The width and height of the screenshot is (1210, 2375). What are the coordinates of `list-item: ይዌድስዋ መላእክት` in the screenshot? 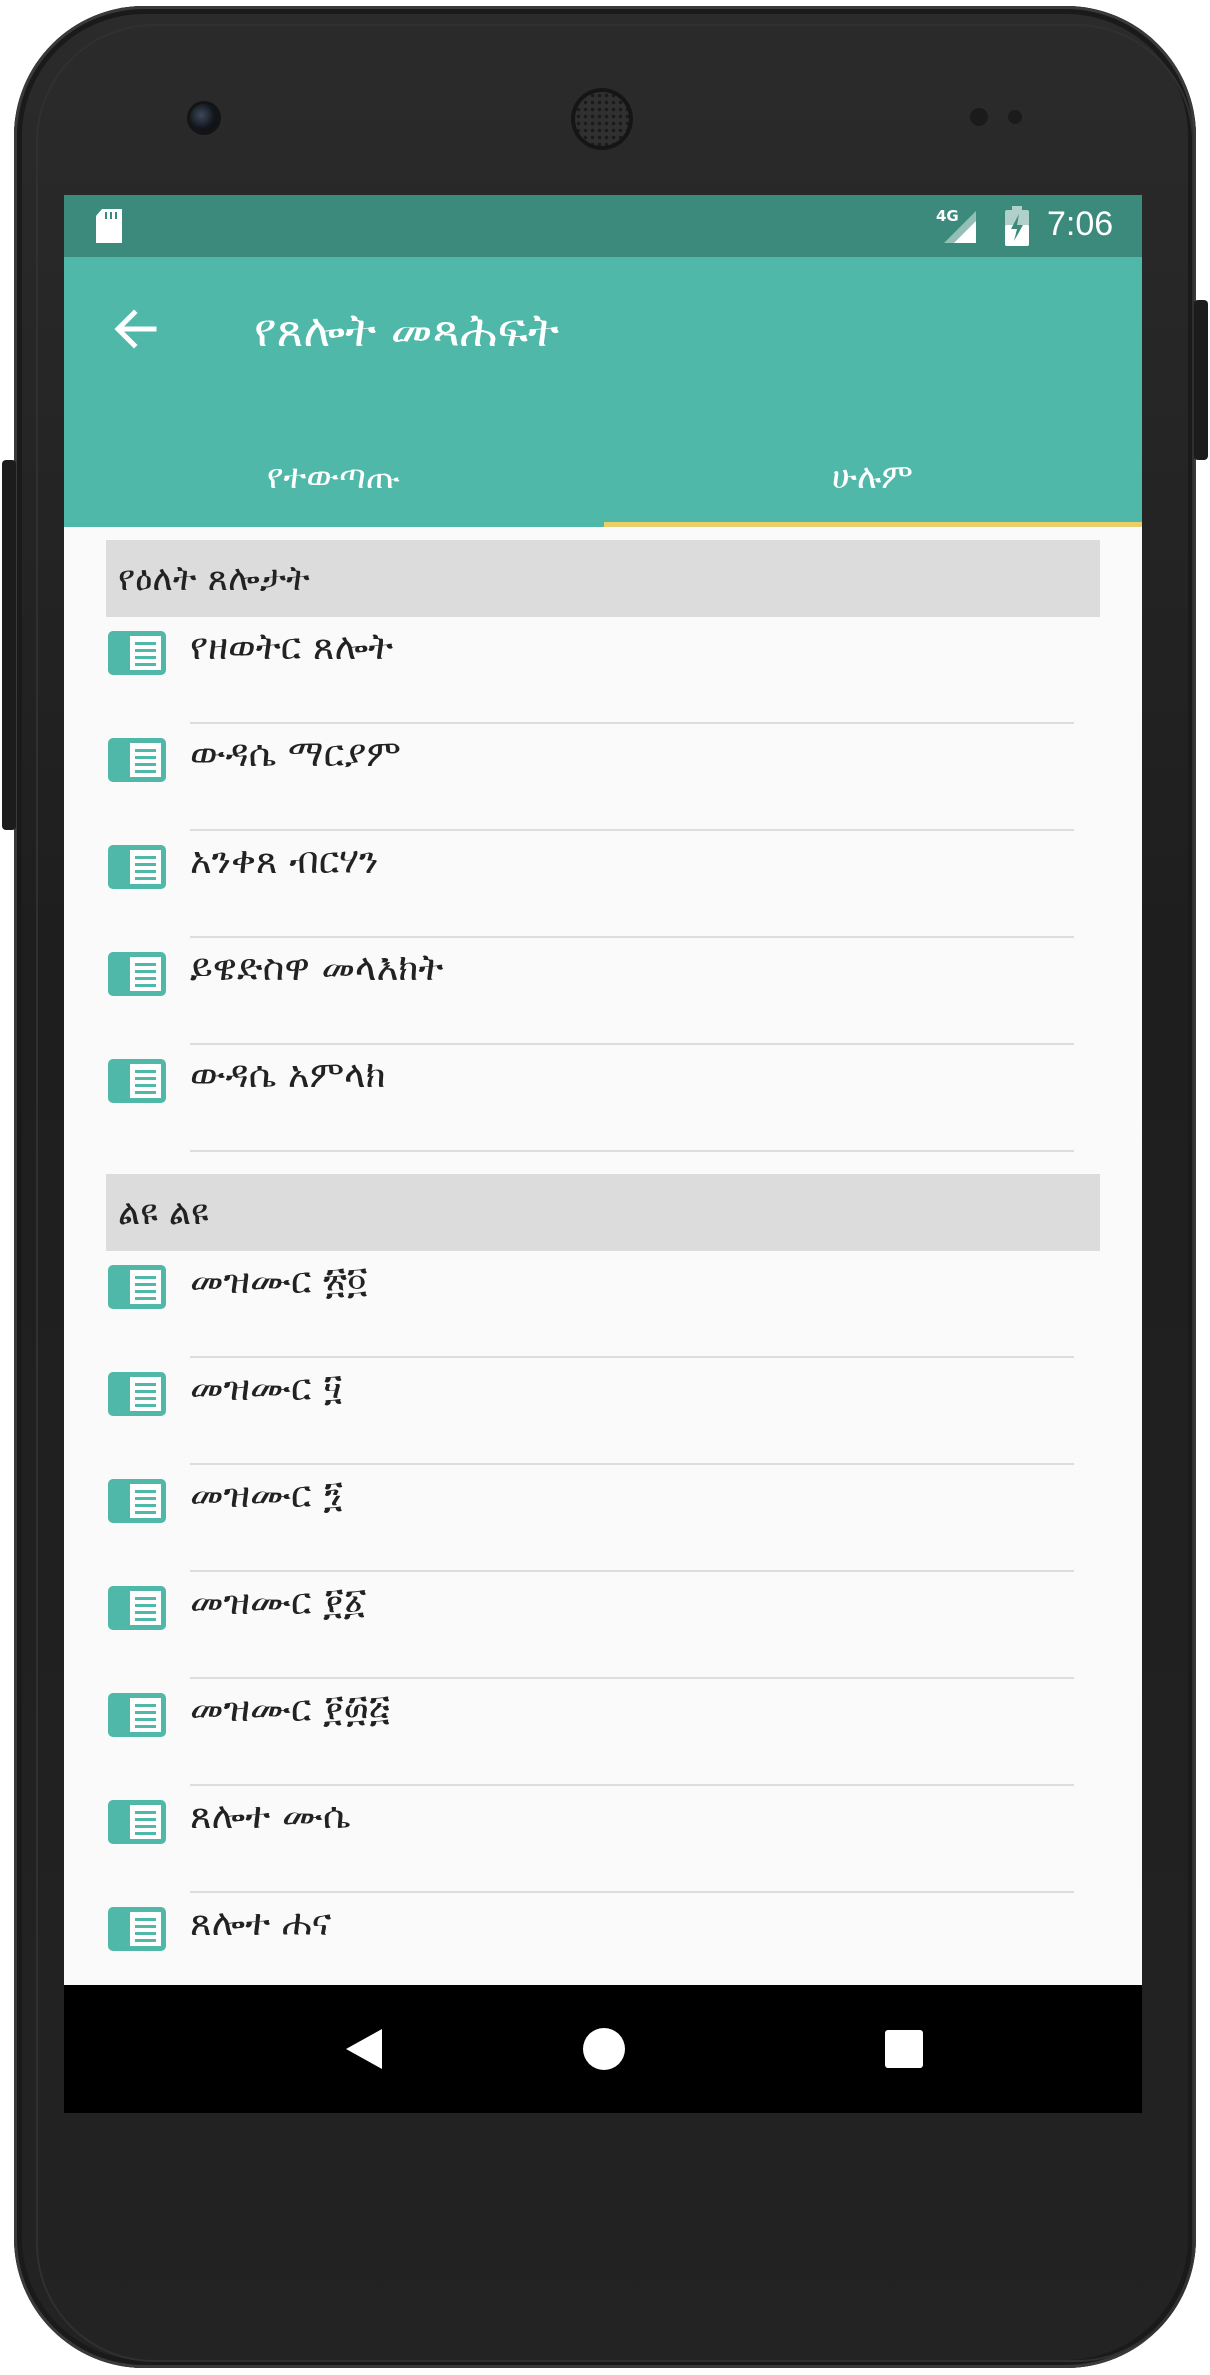 It's located at (603, 991).